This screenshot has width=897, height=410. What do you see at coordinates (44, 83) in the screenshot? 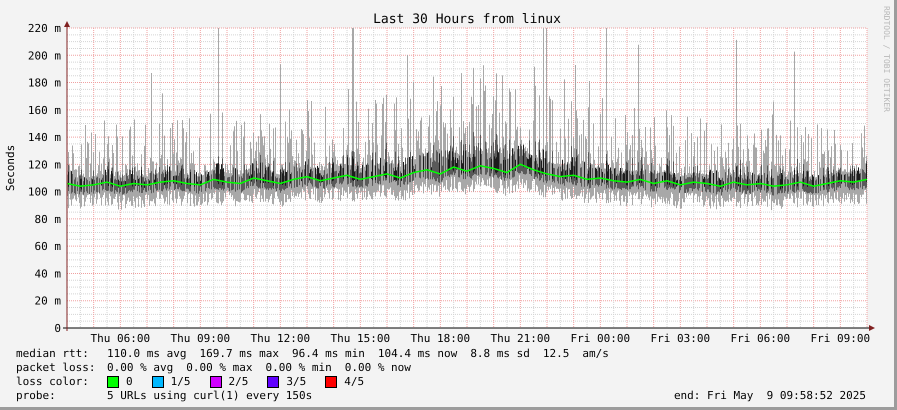
I see `axis-tick-label: 180 m` at bounding box center [44, 83].